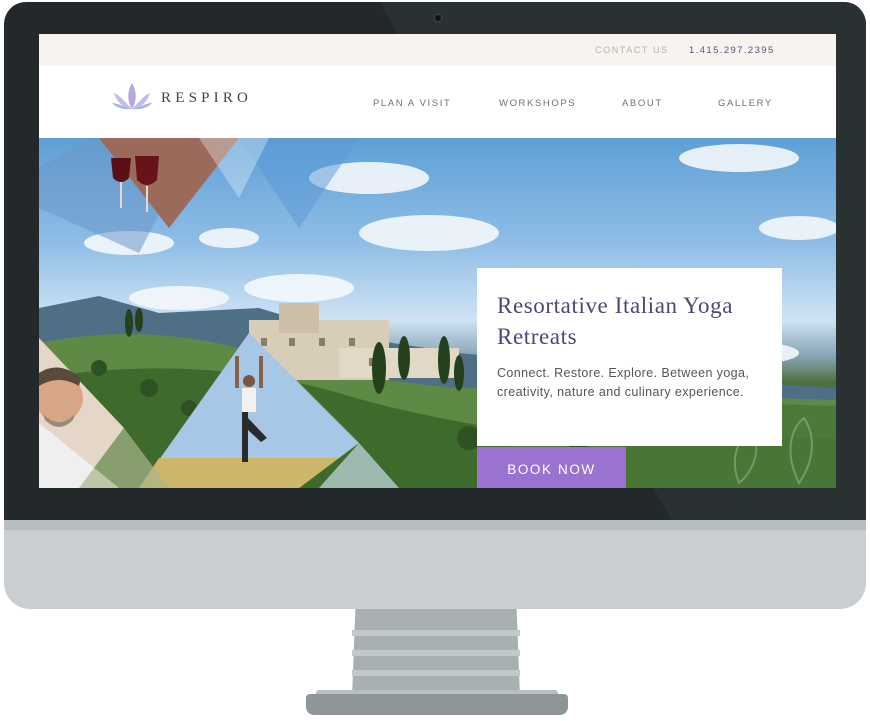  I want to click on nav-workshops: WORKSHOPS, so click(537, 103).